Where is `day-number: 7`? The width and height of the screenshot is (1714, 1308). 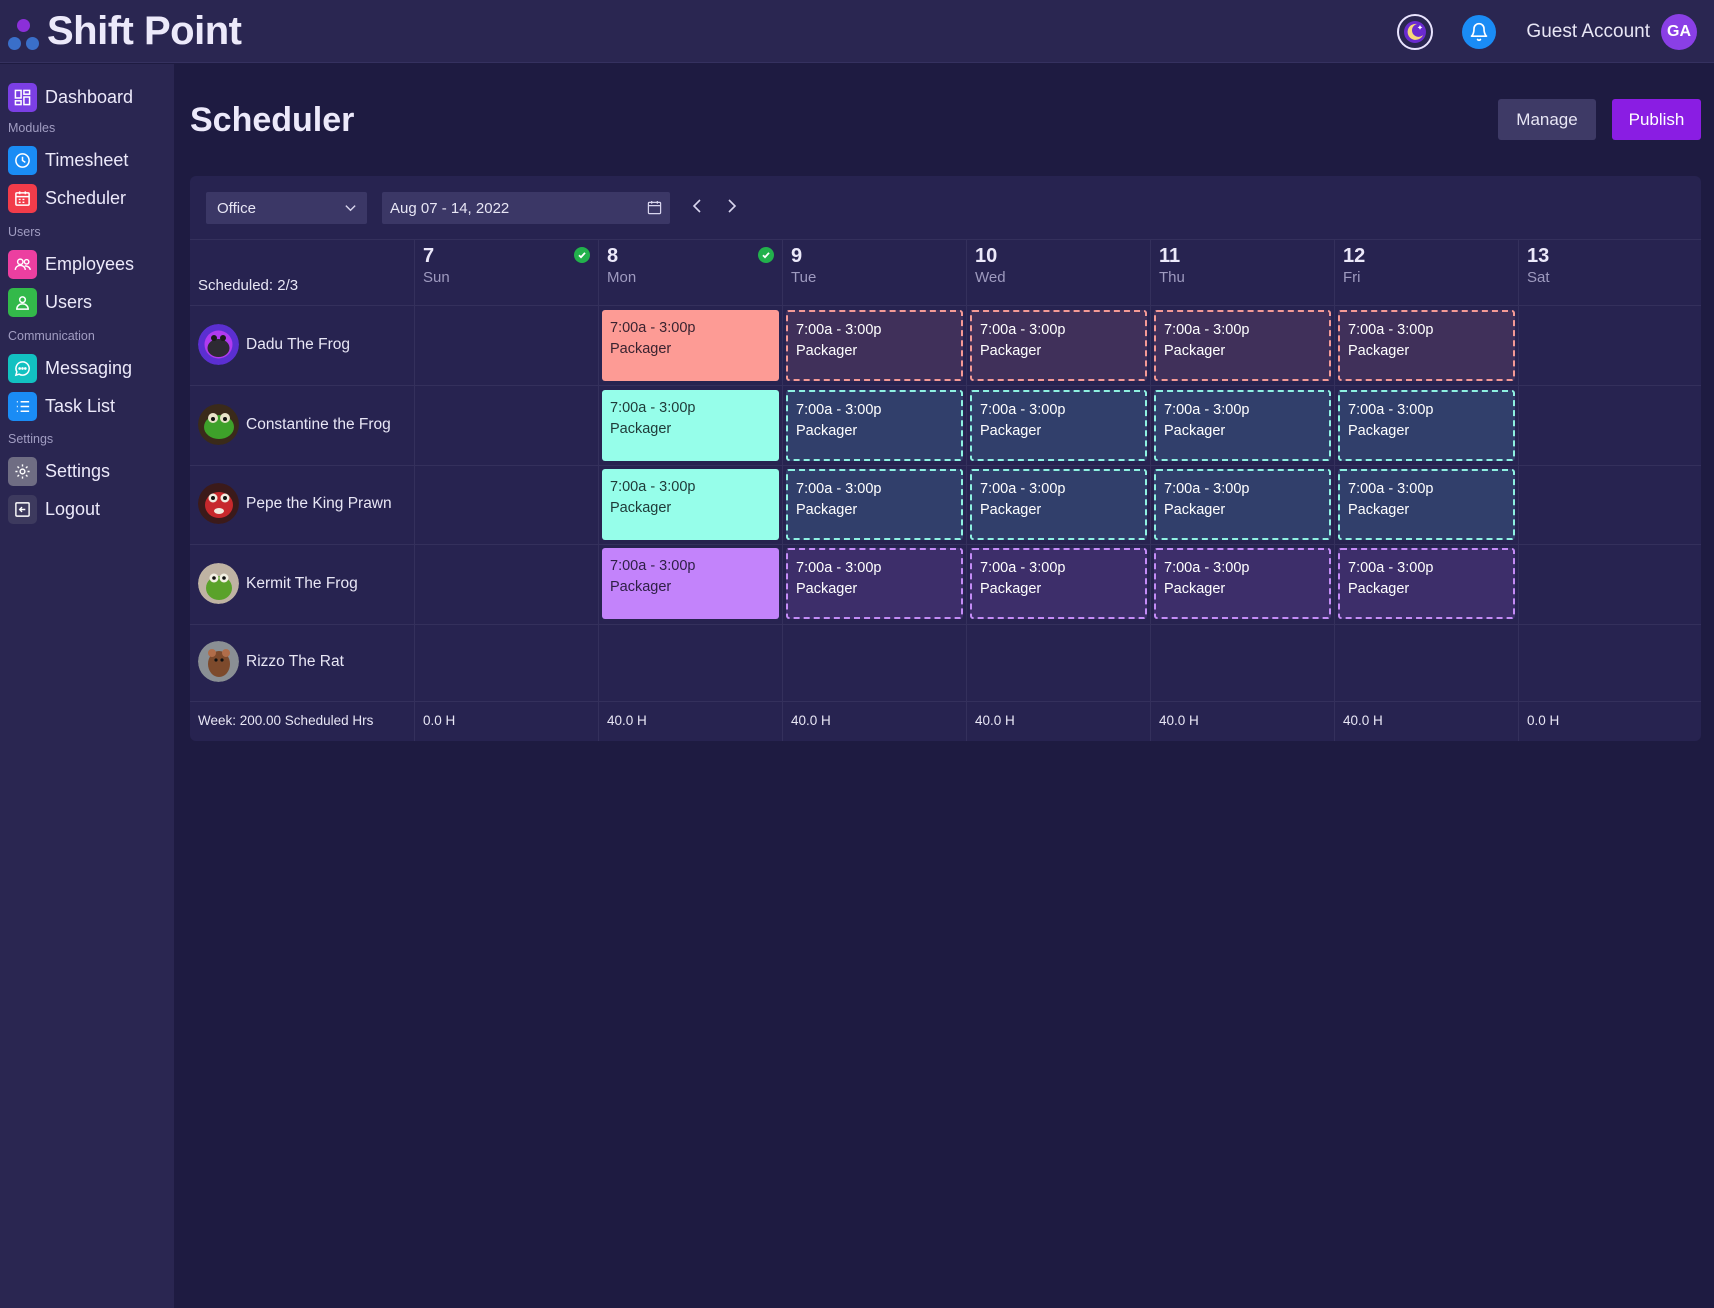
day-number: 7 is located at coordinates (429, 256).